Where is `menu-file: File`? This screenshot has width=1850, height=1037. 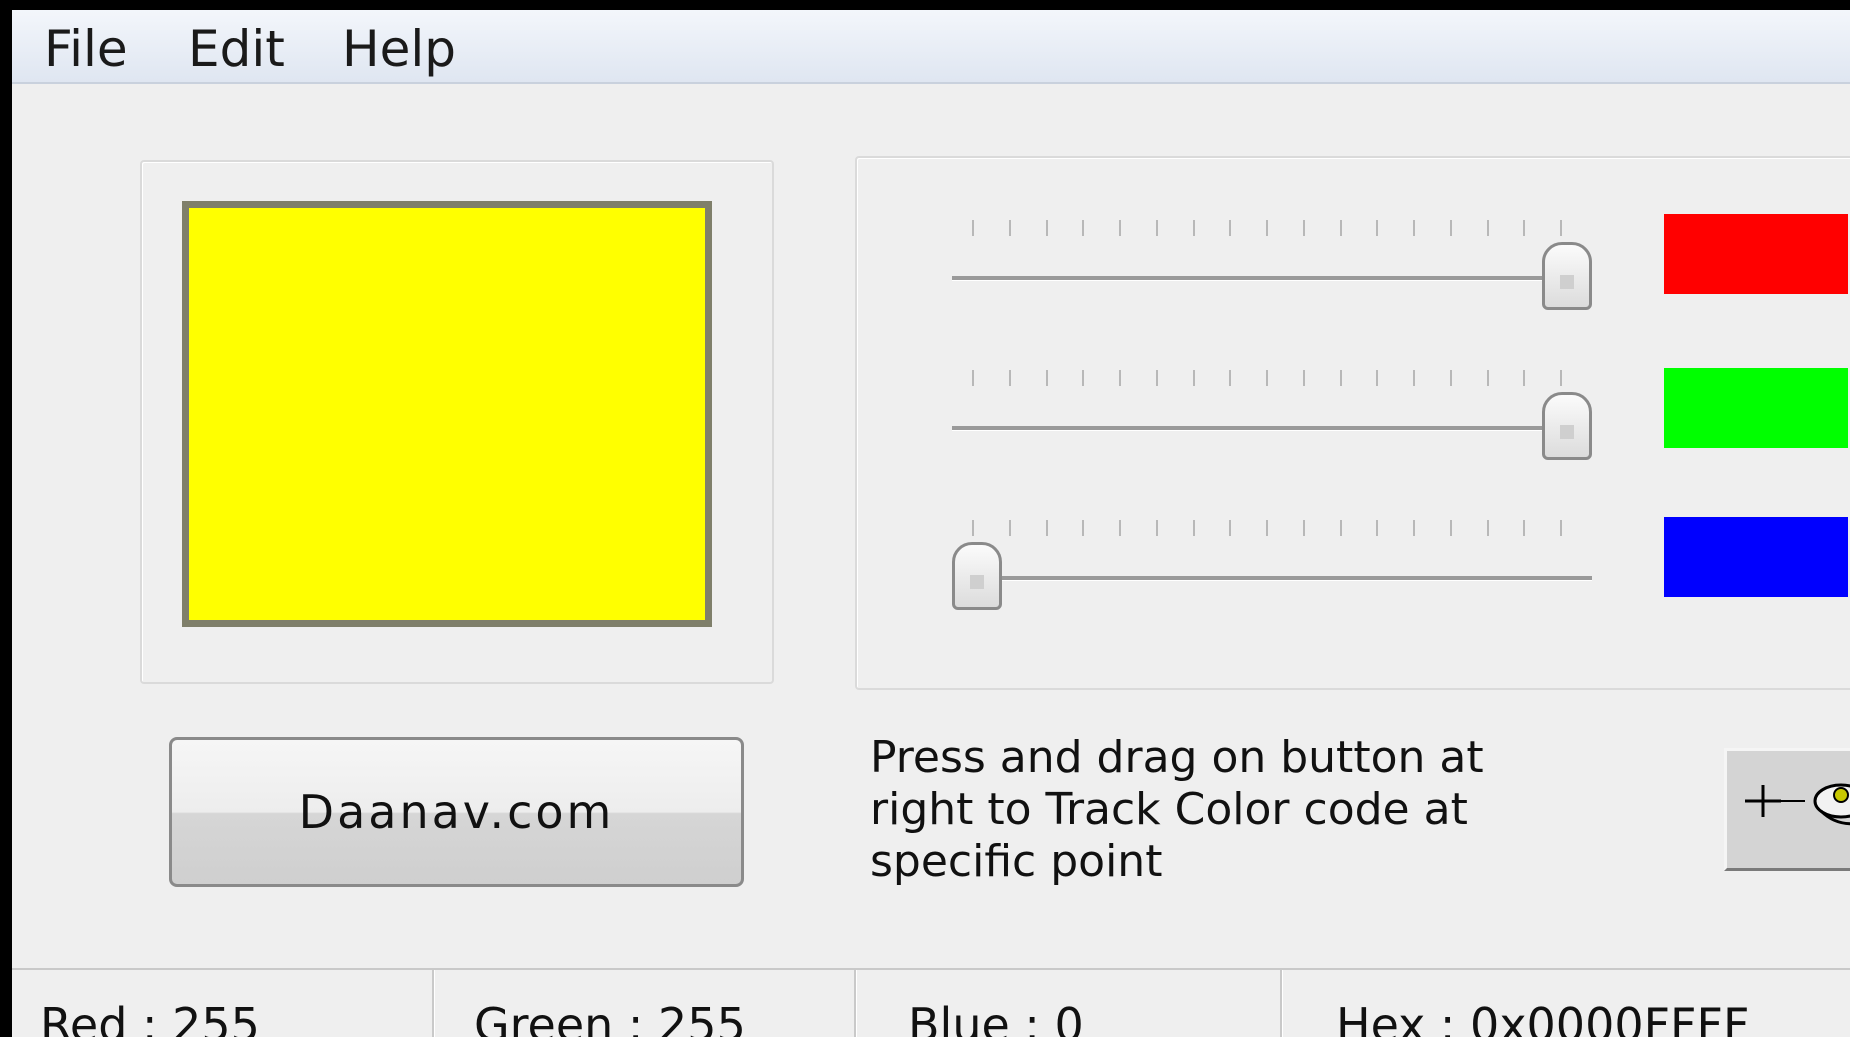 menu-file: File is located at coordinates (86, 49).